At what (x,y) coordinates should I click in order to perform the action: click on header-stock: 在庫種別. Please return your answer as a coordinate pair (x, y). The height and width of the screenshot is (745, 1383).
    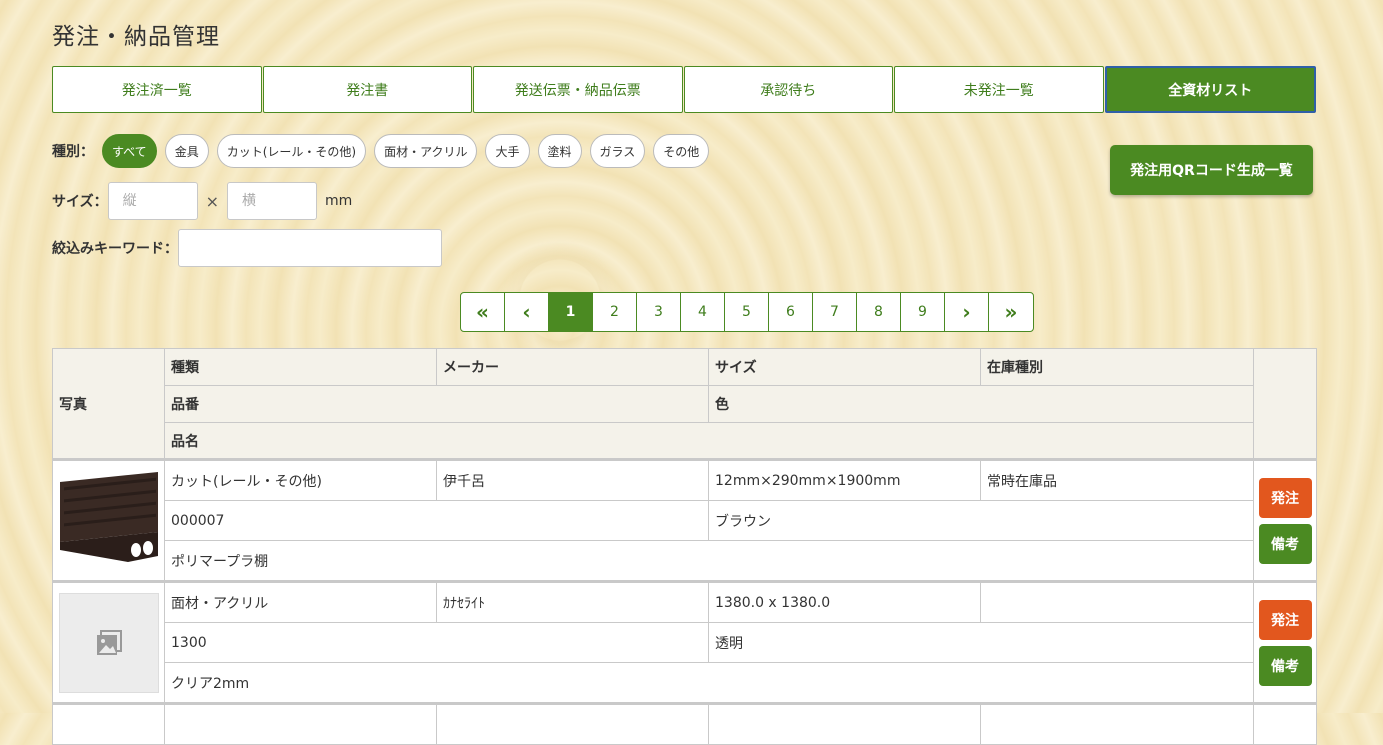
    Looking at the image, I should click on (1117, 367).